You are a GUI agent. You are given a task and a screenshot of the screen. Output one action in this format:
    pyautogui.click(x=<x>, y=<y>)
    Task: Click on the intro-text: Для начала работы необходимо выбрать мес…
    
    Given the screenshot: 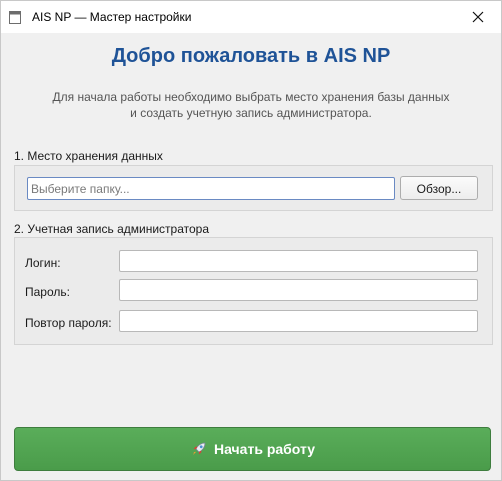 What is the action you would take?
    pyautogui.click(x=251, y=105)
    